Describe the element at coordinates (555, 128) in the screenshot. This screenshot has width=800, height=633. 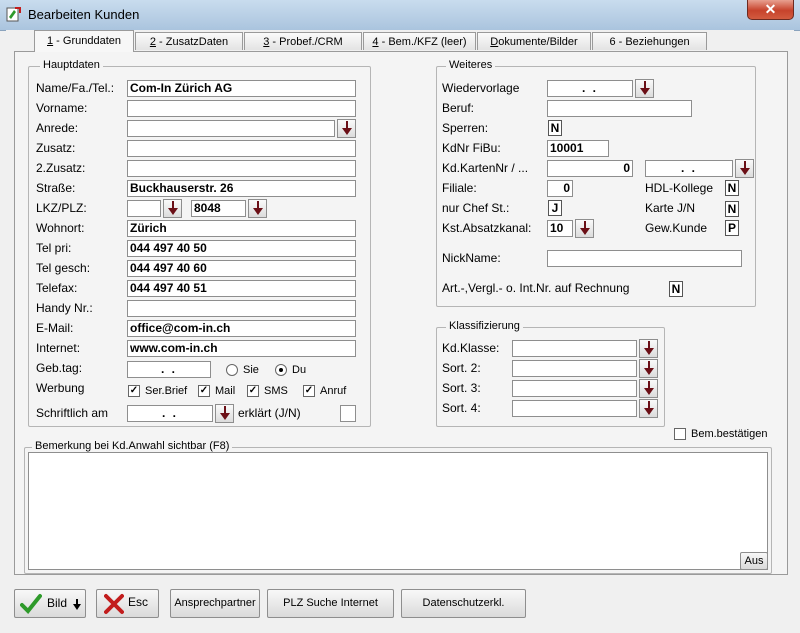
I see `sperren-flag: N` at that location.